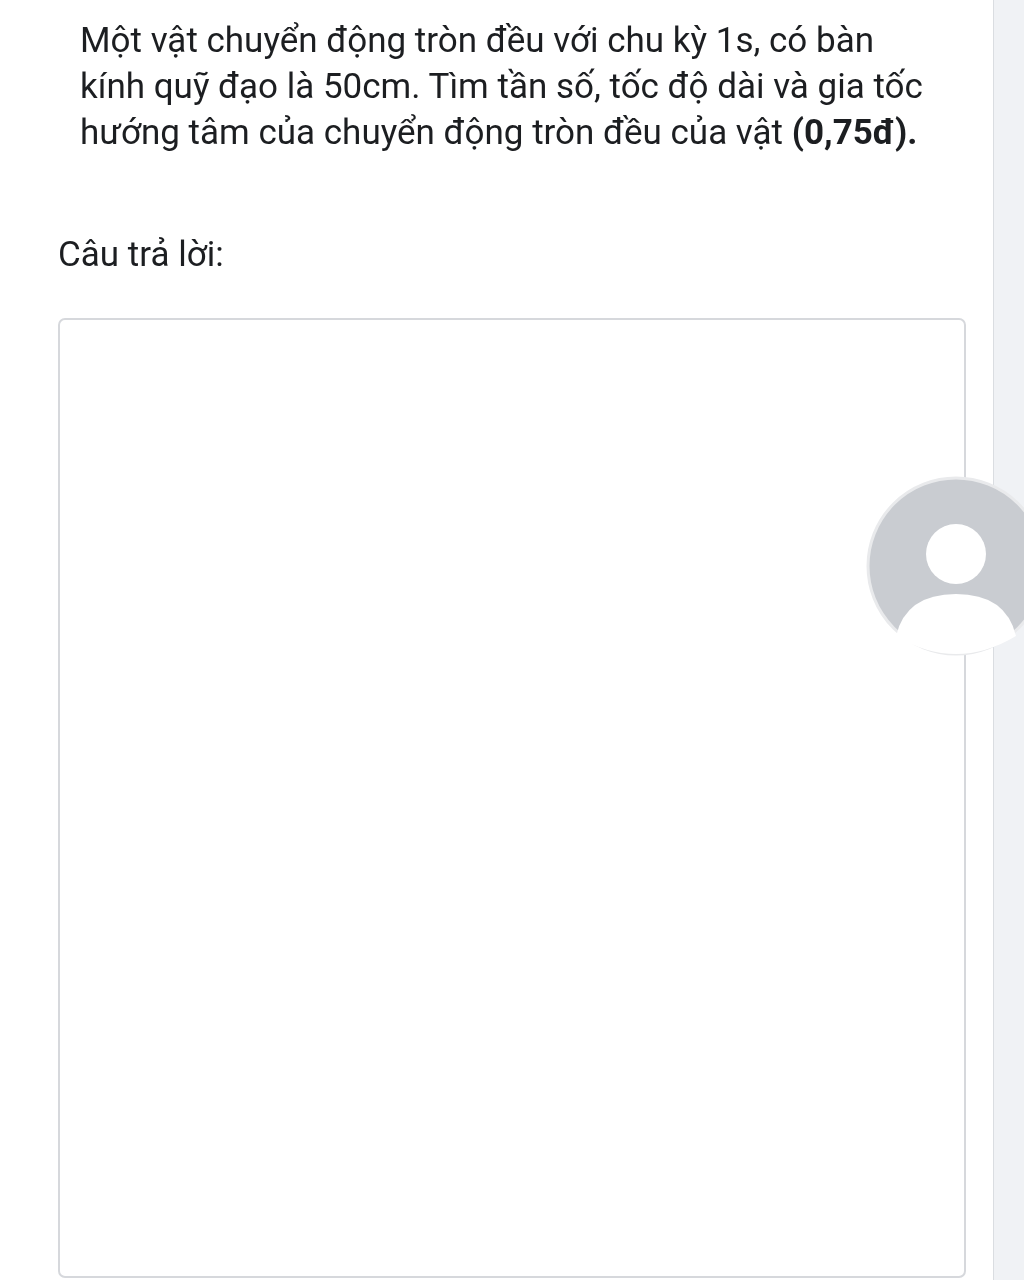  Describe the element at coordinates (141, 255) in the screenshot. I see `answer-label: Câu trả lời:` at that location.